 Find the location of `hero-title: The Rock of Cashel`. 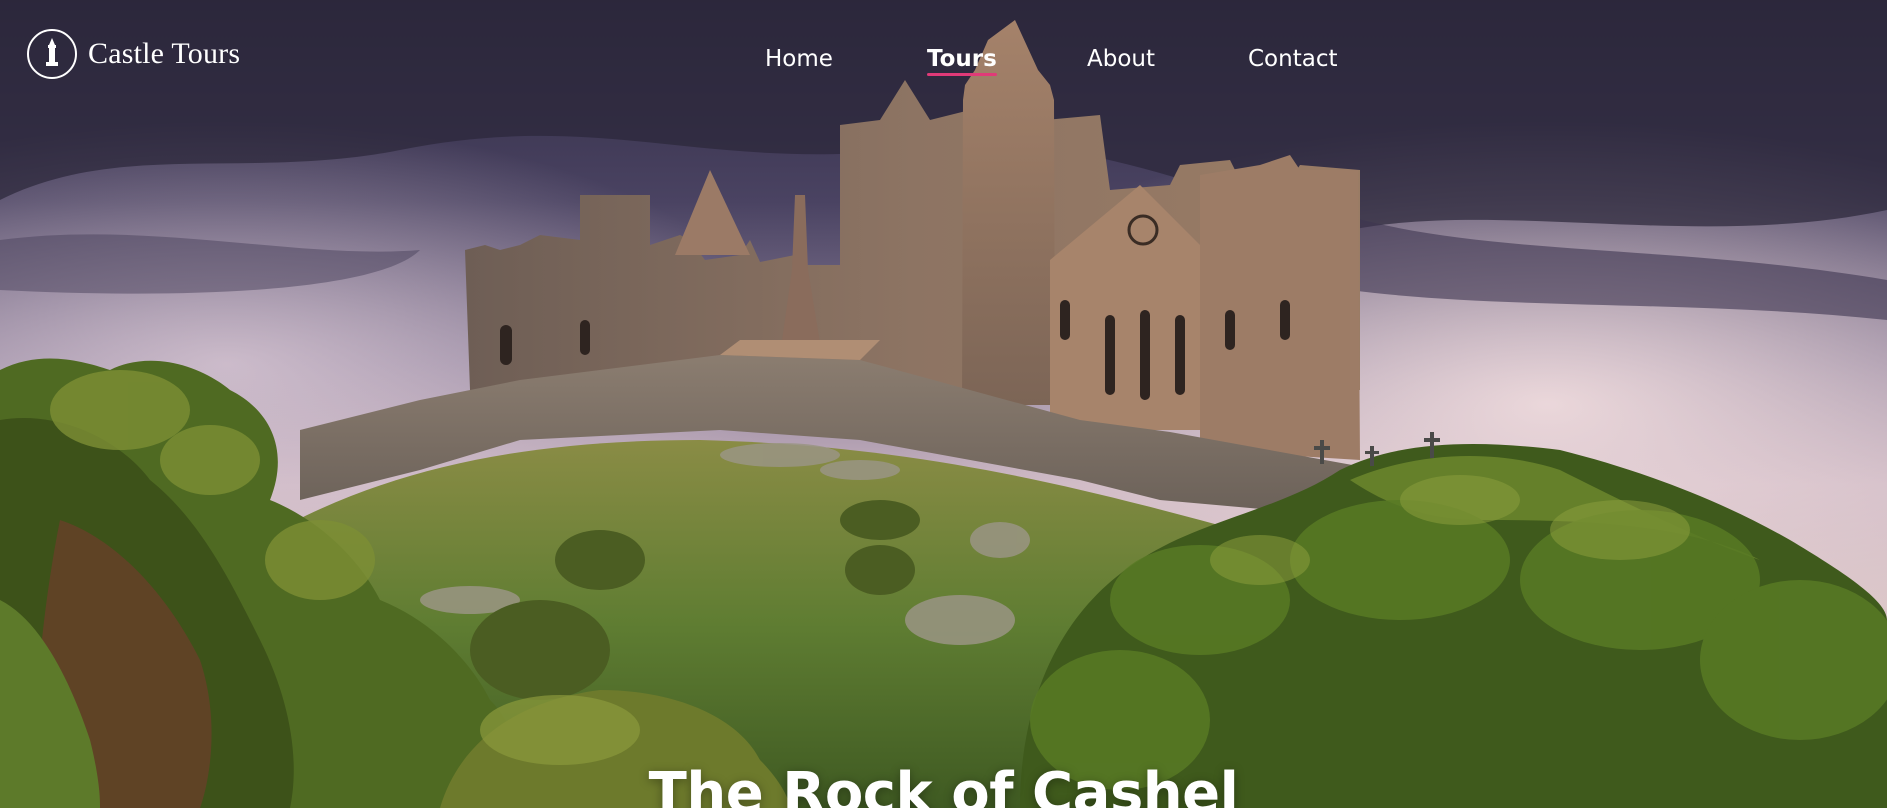

hero-title: The Rock of Cashel is located at coordinates (943, 784).